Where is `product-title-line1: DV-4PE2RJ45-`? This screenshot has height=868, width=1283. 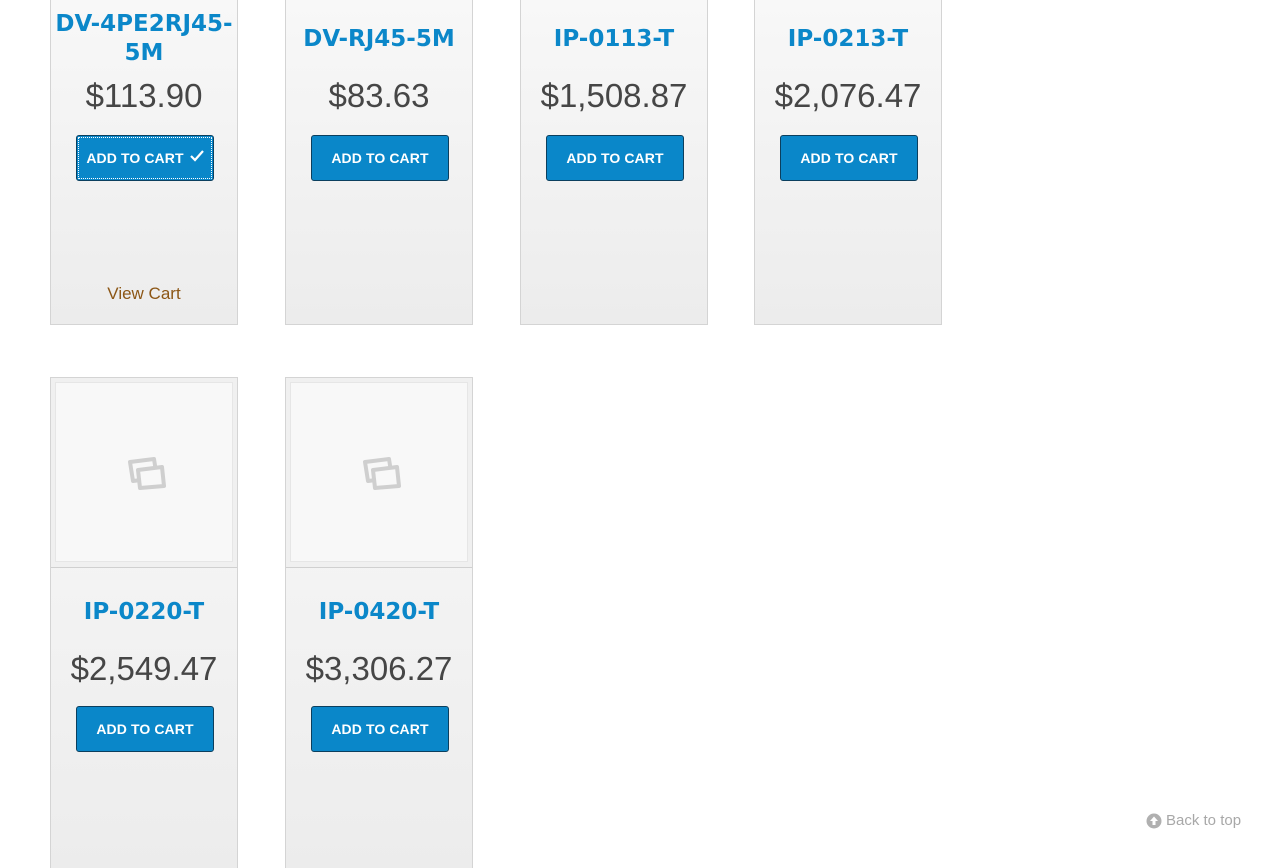 product-title-line1: DV-4PE2RJ45- is located at coordinates (144, 24).